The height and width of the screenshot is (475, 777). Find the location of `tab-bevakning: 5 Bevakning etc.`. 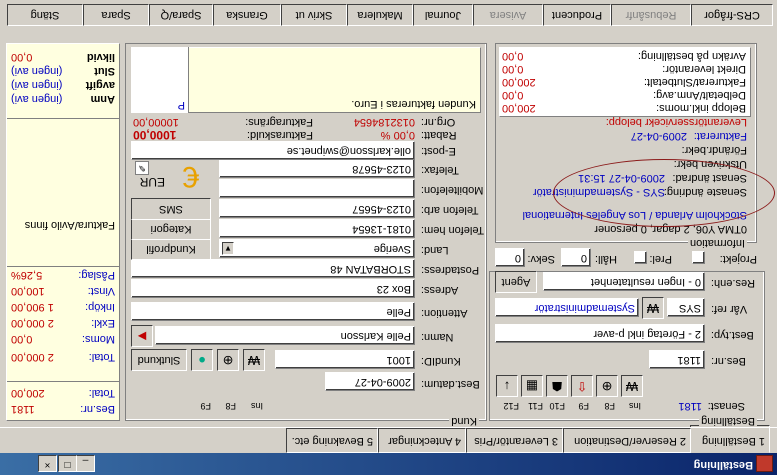

tab-bevakning: 5 Bevakning etc. is located at coordinates (332, 440).